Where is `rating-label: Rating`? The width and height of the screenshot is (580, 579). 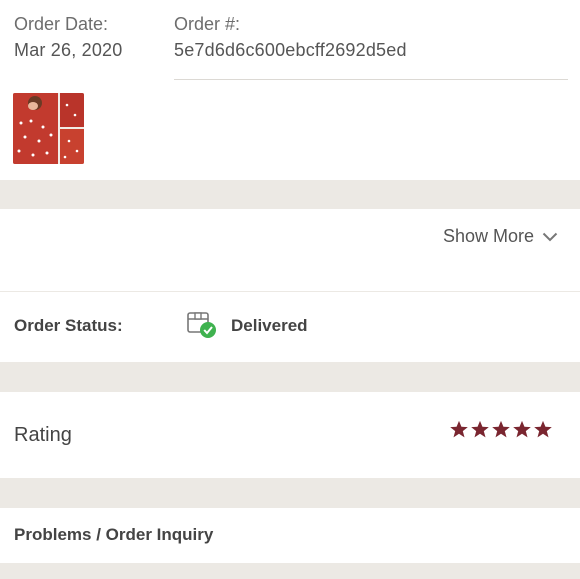
rating-label: Rating is located at coordinates (43, 435).